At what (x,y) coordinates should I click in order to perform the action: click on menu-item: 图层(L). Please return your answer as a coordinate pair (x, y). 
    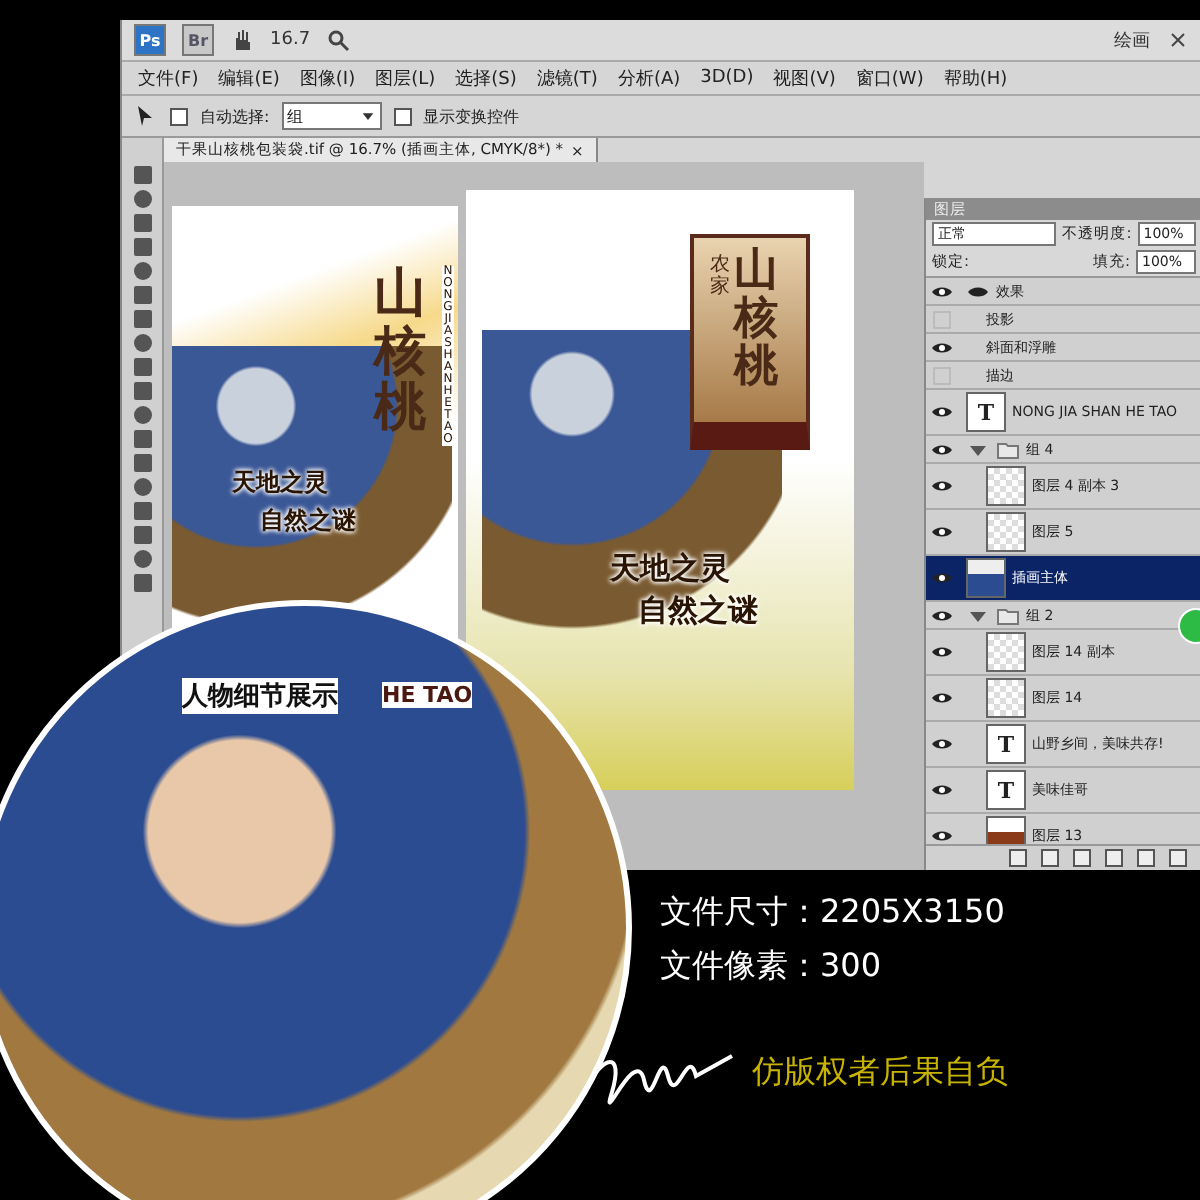
    Looking at the image, I should click on (405, 78).